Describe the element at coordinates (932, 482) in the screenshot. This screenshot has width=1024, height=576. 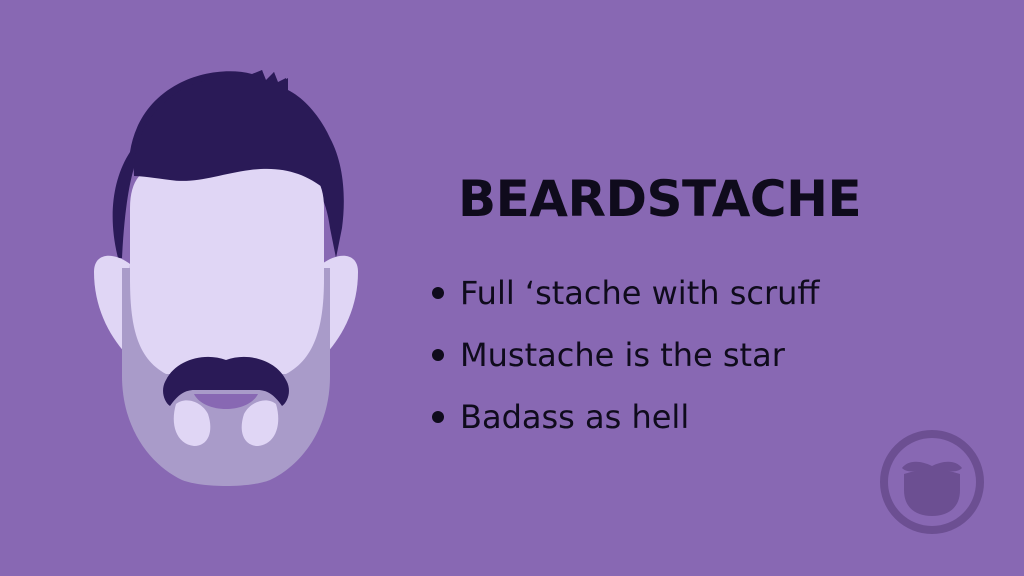
I see `beard-logo-icon` at that location.